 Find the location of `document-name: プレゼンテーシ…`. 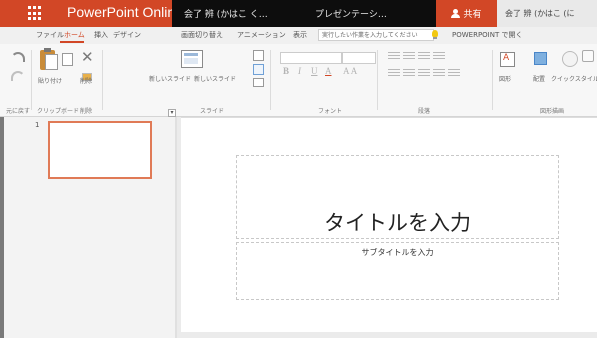

document-name: プレゼンテーシ… is located at coordinates (351, 13).